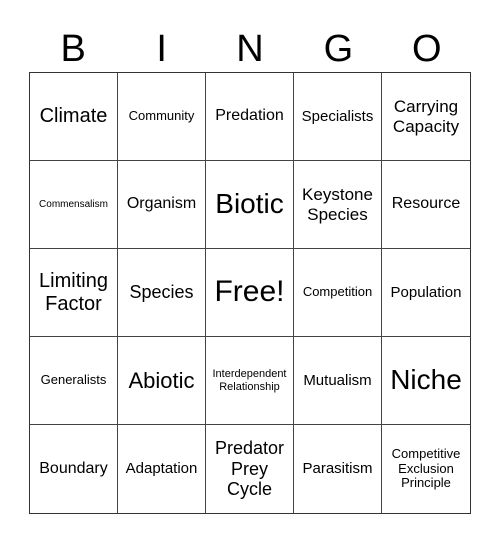 This screenshot has width=500, height=544. What do you see at coordinates (73, 49) in the screenshot?
I see `header-letter-b: B` at bounding box center [73, 49].